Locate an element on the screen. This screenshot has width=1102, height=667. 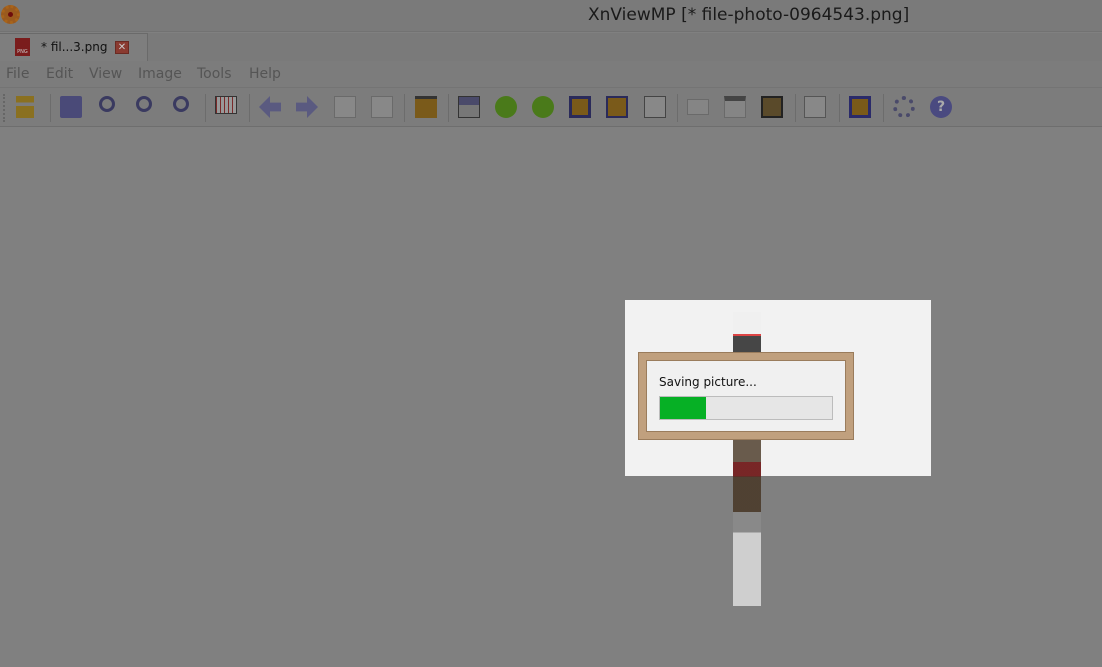
copy-icon is located at coordinates (655, 107).